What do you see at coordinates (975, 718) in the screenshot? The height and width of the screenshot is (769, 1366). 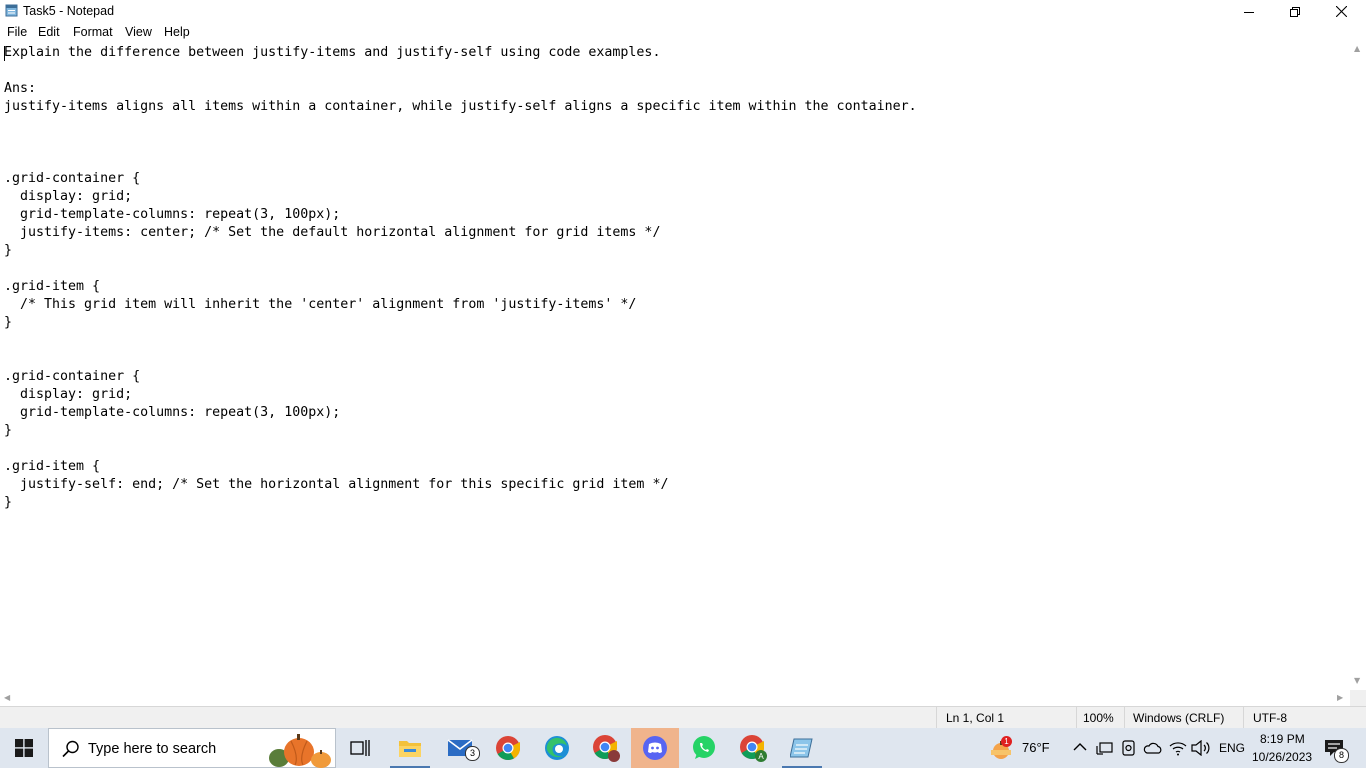 I see `cursor-position: Ln 1, Col 1` at bounding box center [975, 718].